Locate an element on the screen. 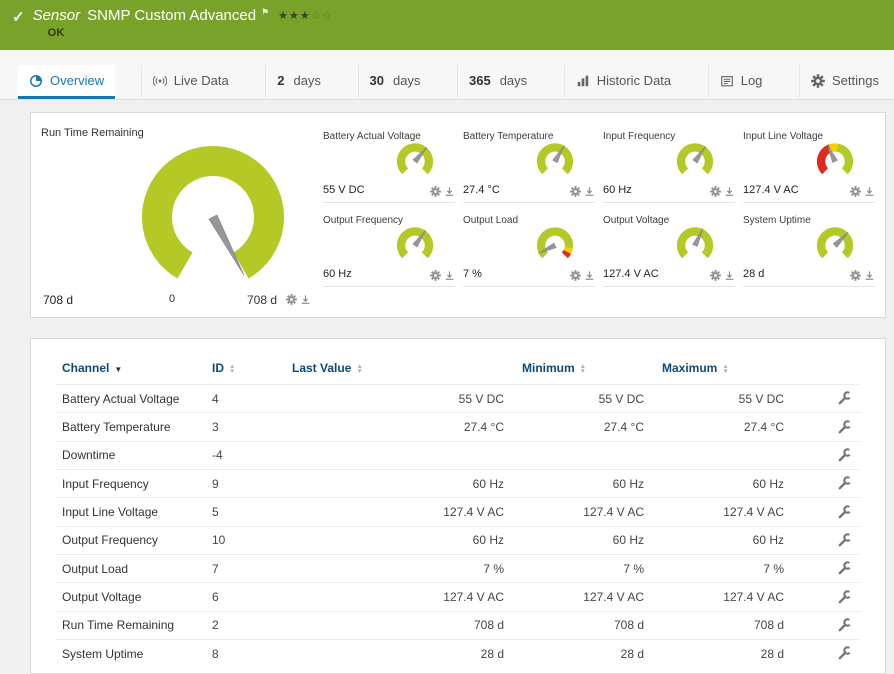 Image resolution: width=894 pixels, height=674 pixels. gauge-tile: System Uptime 28 d is located at coordinates (809, 250).